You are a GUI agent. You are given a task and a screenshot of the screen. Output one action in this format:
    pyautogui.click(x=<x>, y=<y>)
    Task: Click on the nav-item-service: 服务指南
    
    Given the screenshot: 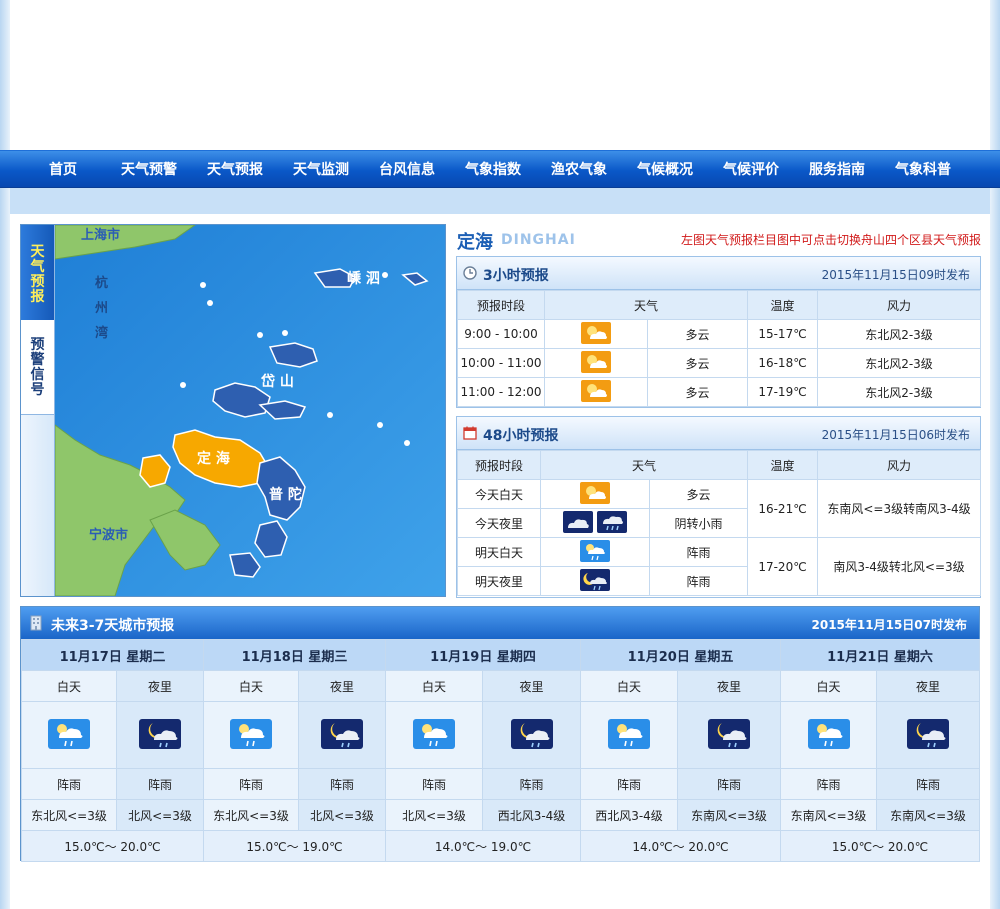 What is the action you would take?
    pyautogui.click(x=837, y=169)
    